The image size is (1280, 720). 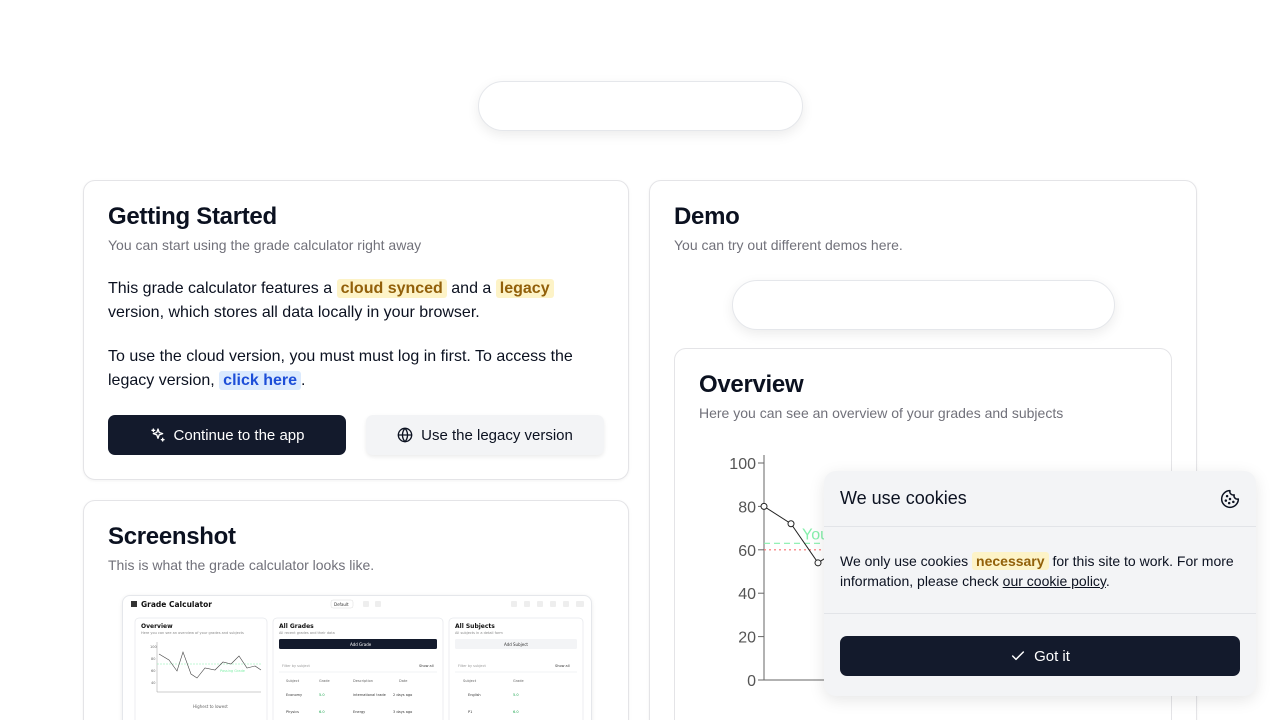 What do you see at coordinates (1054, 581) in the screenshot?
I see `cookie-policy-link: our cookie policy` at bounding box center [1054, 581].